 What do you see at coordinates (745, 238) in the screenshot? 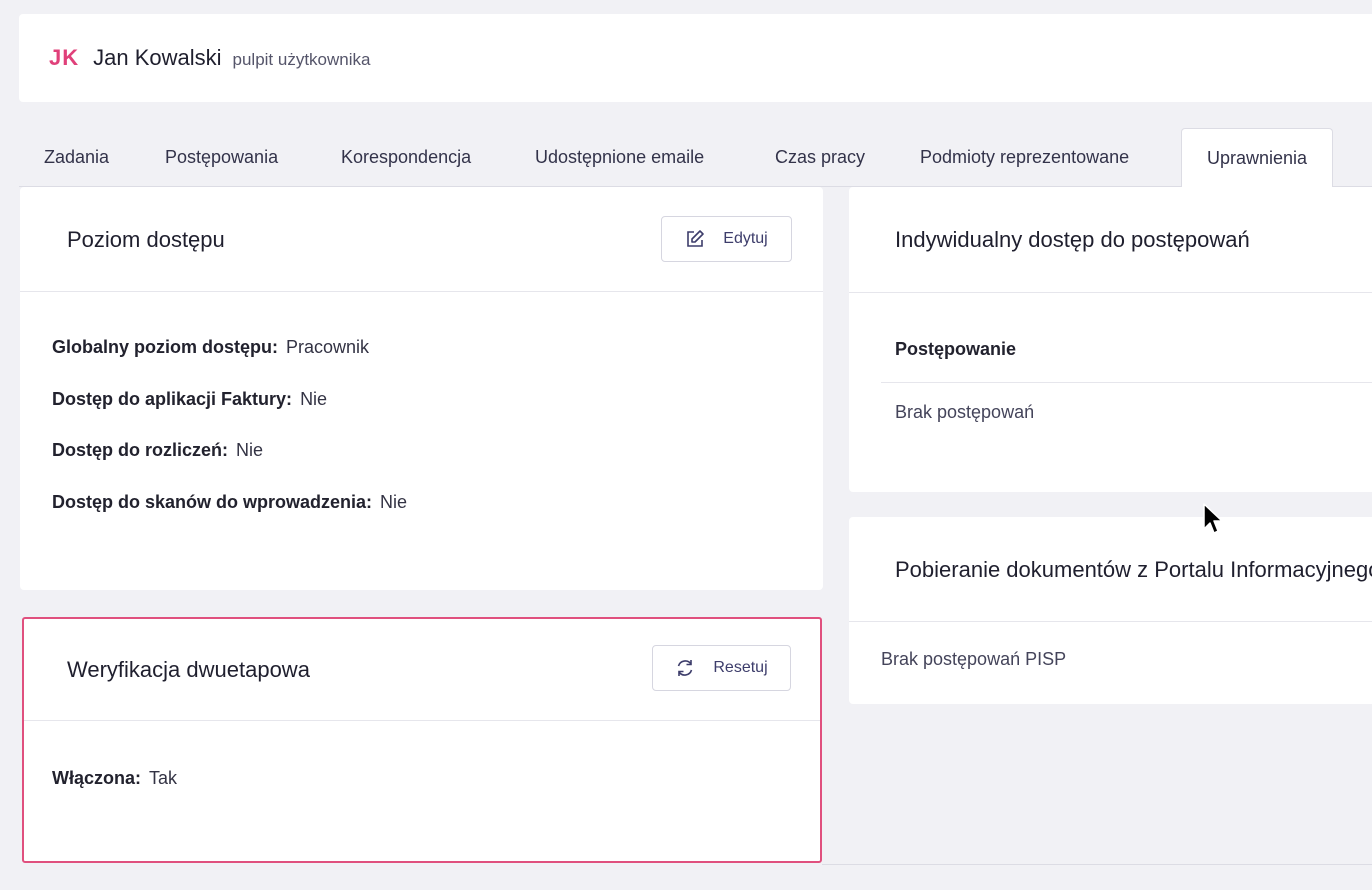
I see `edit-button-label: Edytuj` at bounding box center [745, 238].